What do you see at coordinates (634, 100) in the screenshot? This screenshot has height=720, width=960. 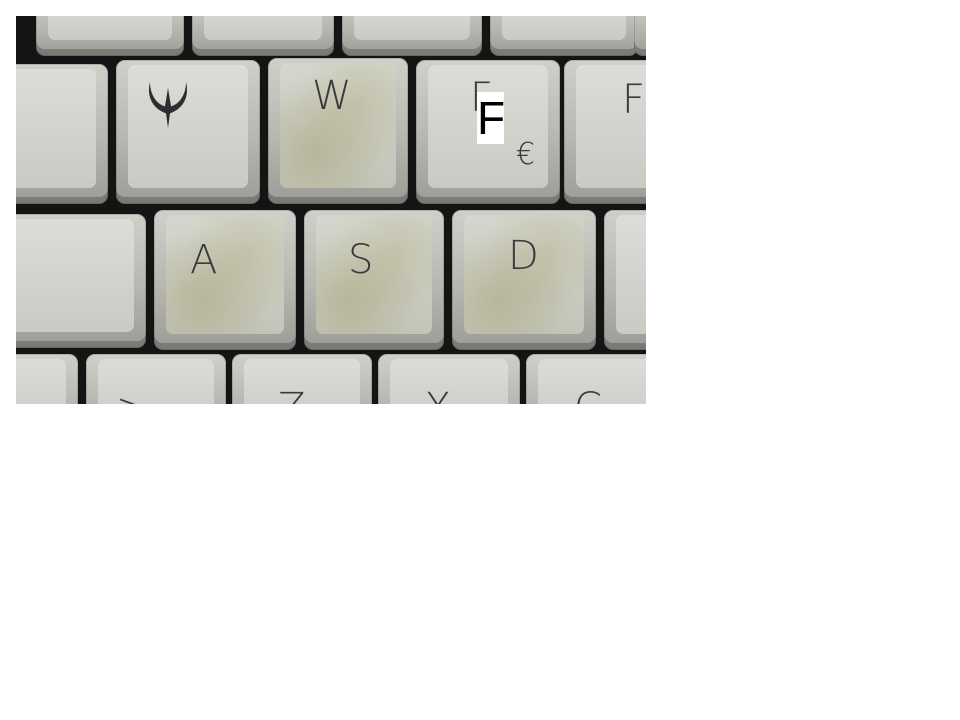 I see `key-r-legend: F` at bounding box center [634, 100].